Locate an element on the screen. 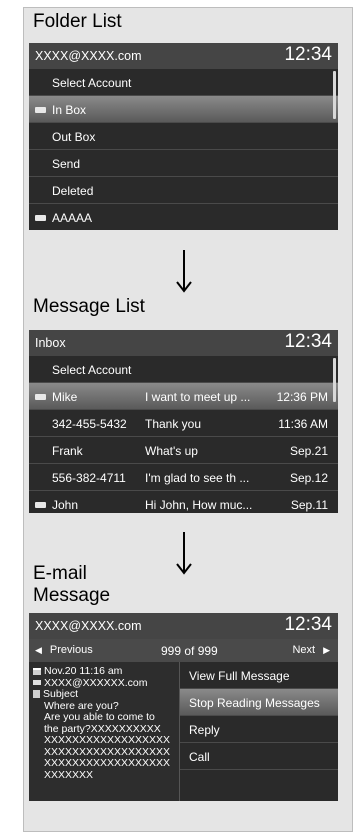  previous-button: ◀ Previous is located at coordinates (64, 650).